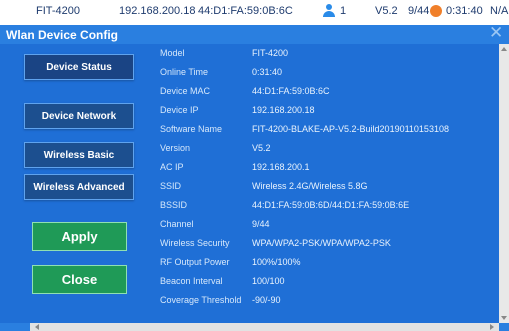  Describe the element at coordinates (323, 262) in the screenshot. I see `info-row-rf-output-power: RF Output Power 100%/100%` at that location.